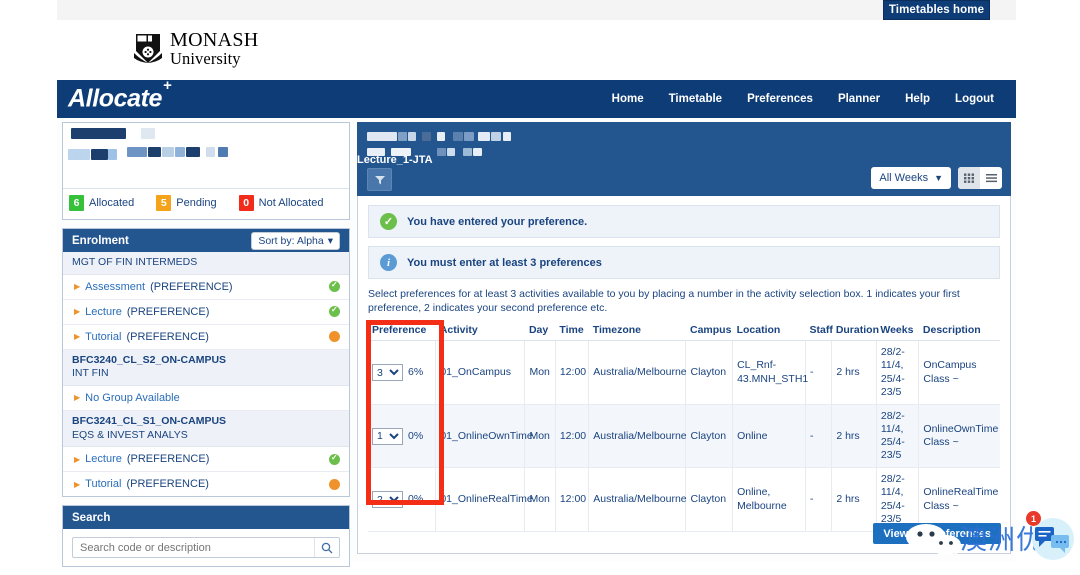 This screenshot has width=1080, height=575. Describe the element at coordinates (206, 240) in the screenshot. I see `enrolment-panel-header: Enrolment Sort by: Alpha ▾` at that location.